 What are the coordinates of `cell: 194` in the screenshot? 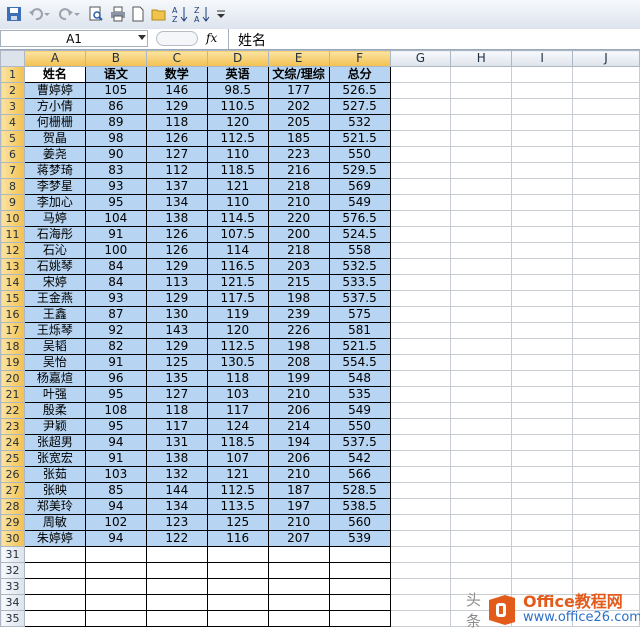 It's located at (298, 442).